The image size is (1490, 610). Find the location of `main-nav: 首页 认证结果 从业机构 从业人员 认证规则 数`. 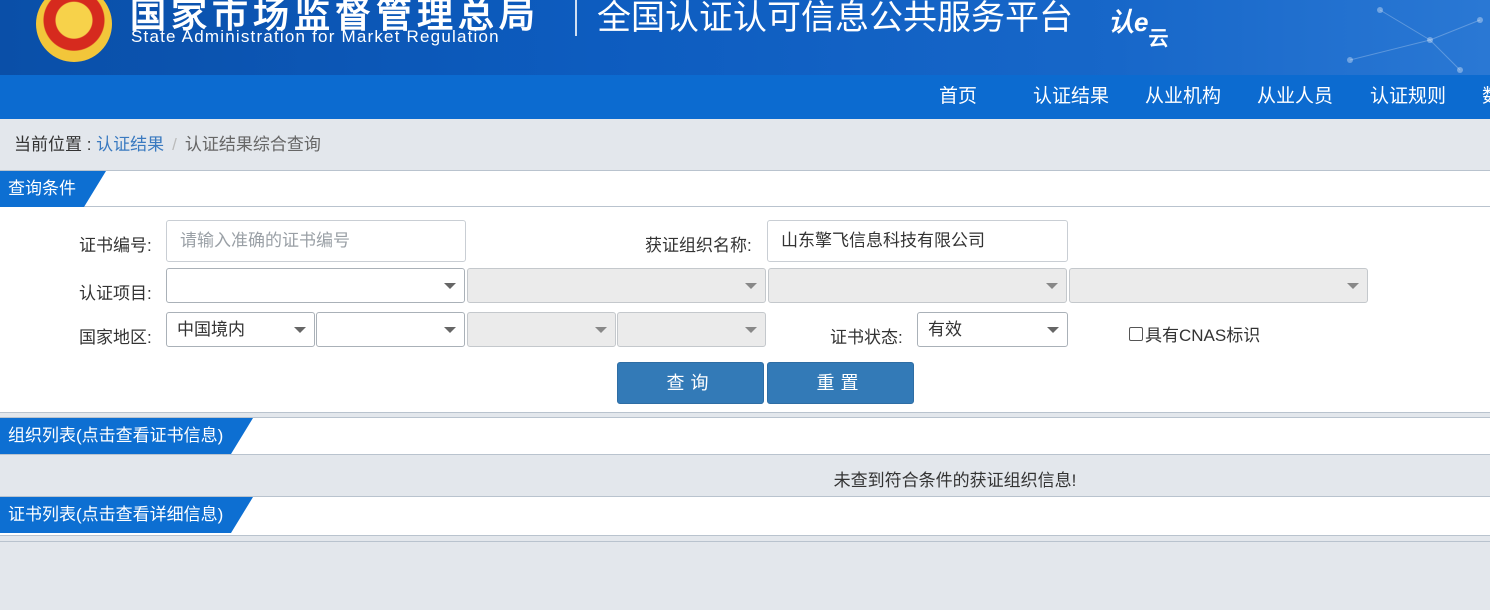

main-nav: 首页 认证结果 从业机构 从业人员 认证规则 数 is located at coordinates (745, 97).